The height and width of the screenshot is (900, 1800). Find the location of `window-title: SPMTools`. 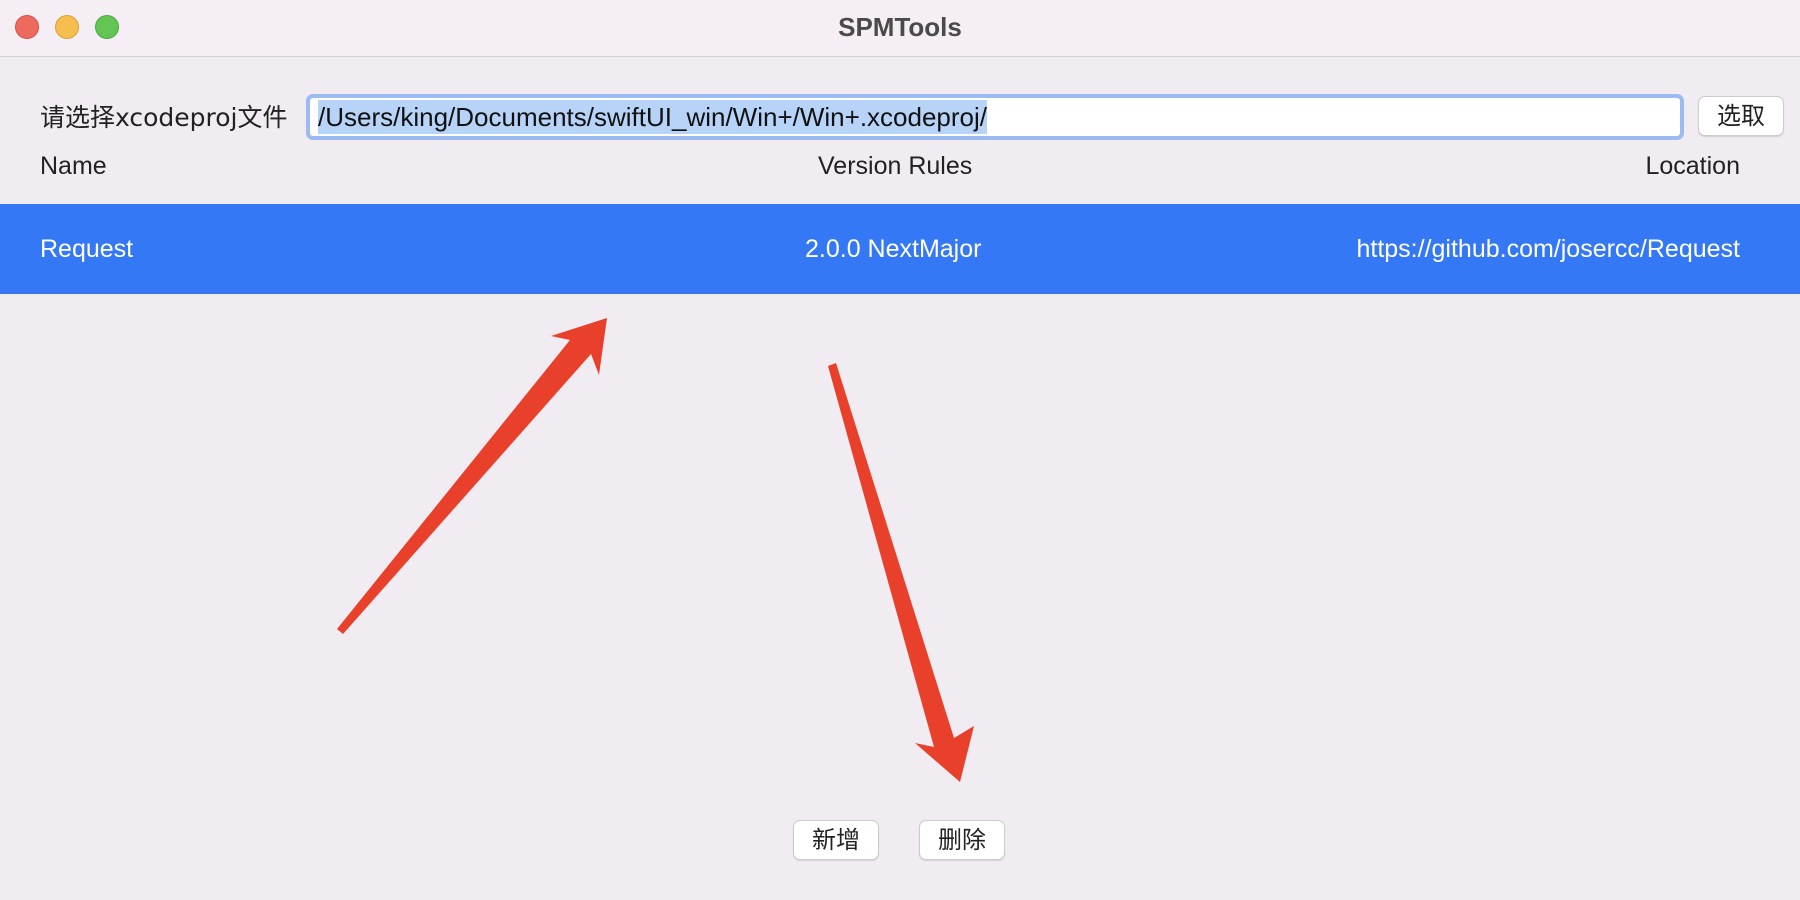

window-title: SPMTools is located at coordinates (900, 27).